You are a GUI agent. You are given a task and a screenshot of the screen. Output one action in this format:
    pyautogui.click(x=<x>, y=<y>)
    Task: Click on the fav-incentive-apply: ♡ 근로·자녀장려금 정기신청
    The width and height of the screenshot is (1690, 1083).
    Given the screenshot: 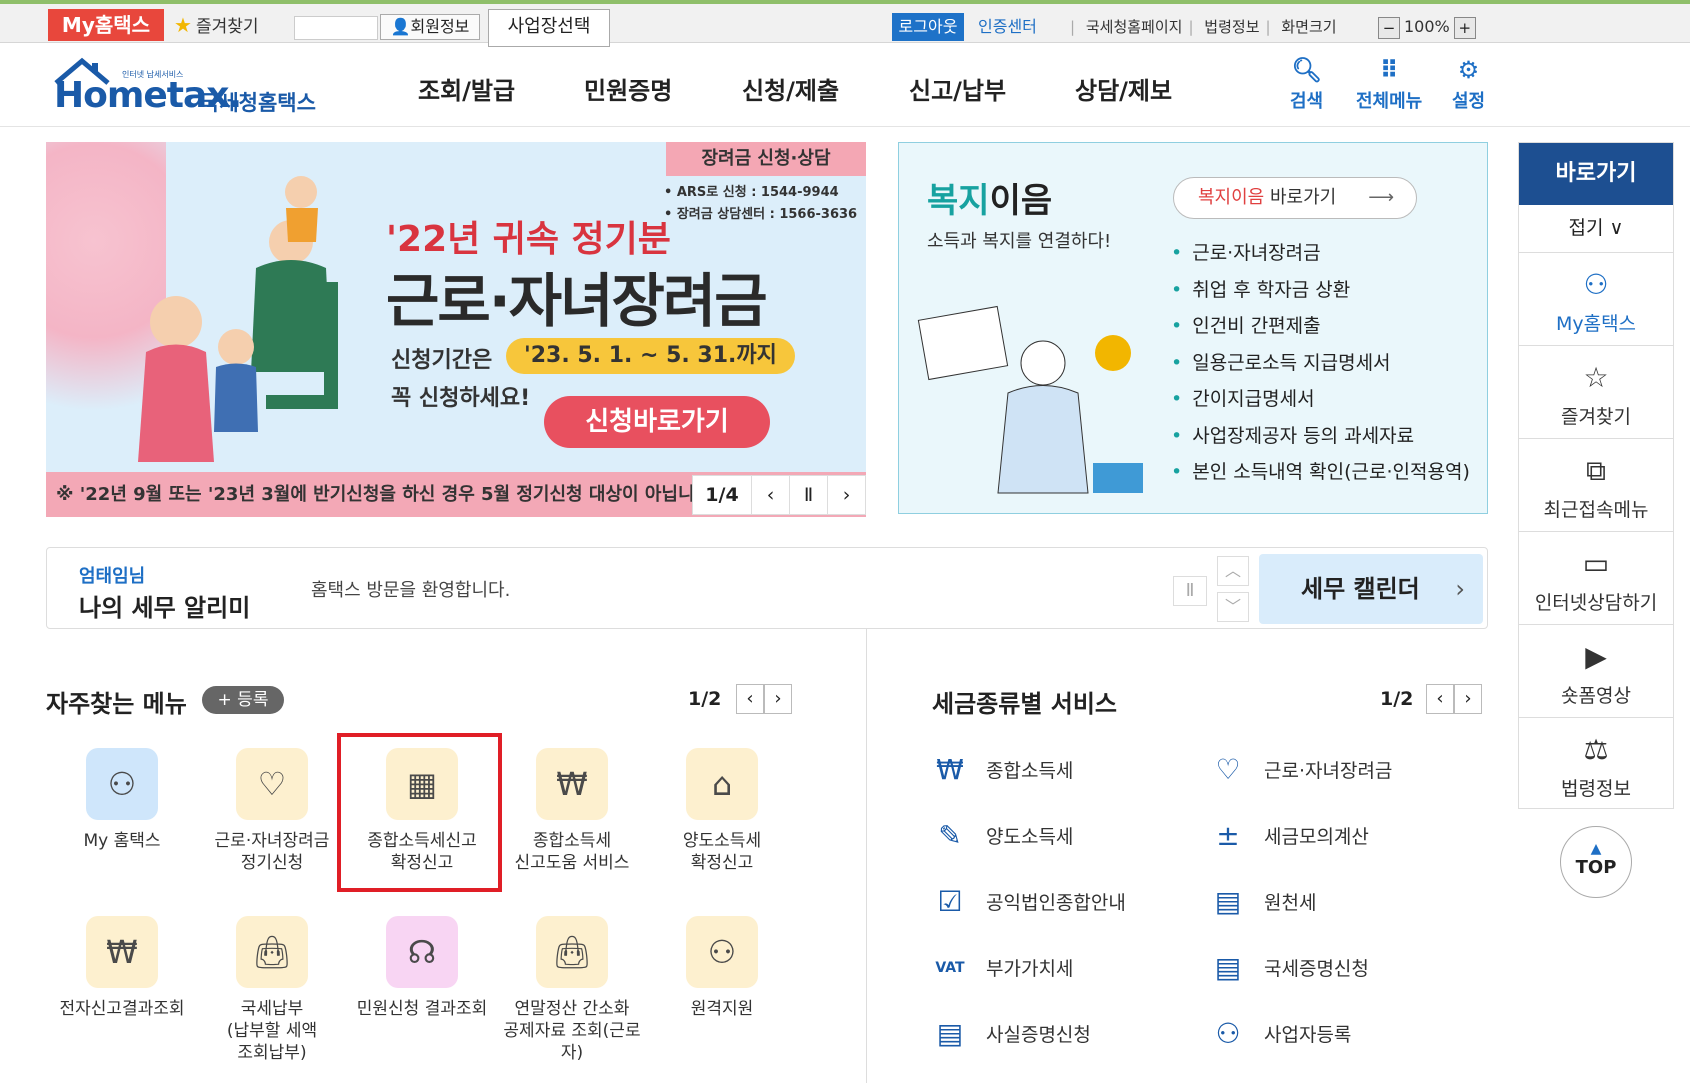 What is the action you would take?
    pyautogui.click(x=272, y=811)
    